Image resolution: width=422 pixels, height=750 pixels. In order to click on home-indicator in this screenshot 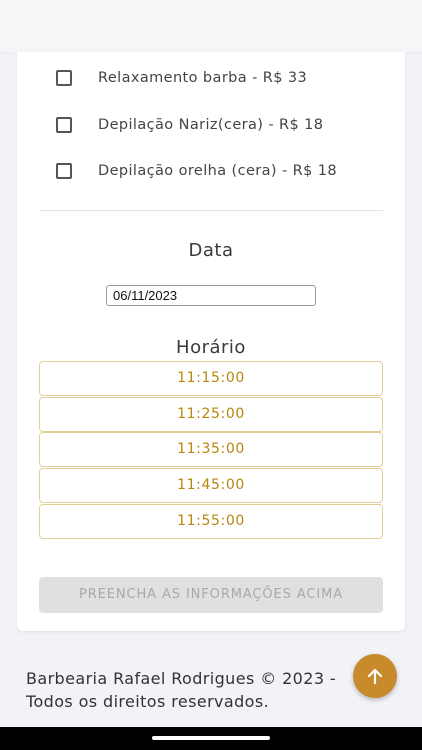, I will do `click(211, 738)`.